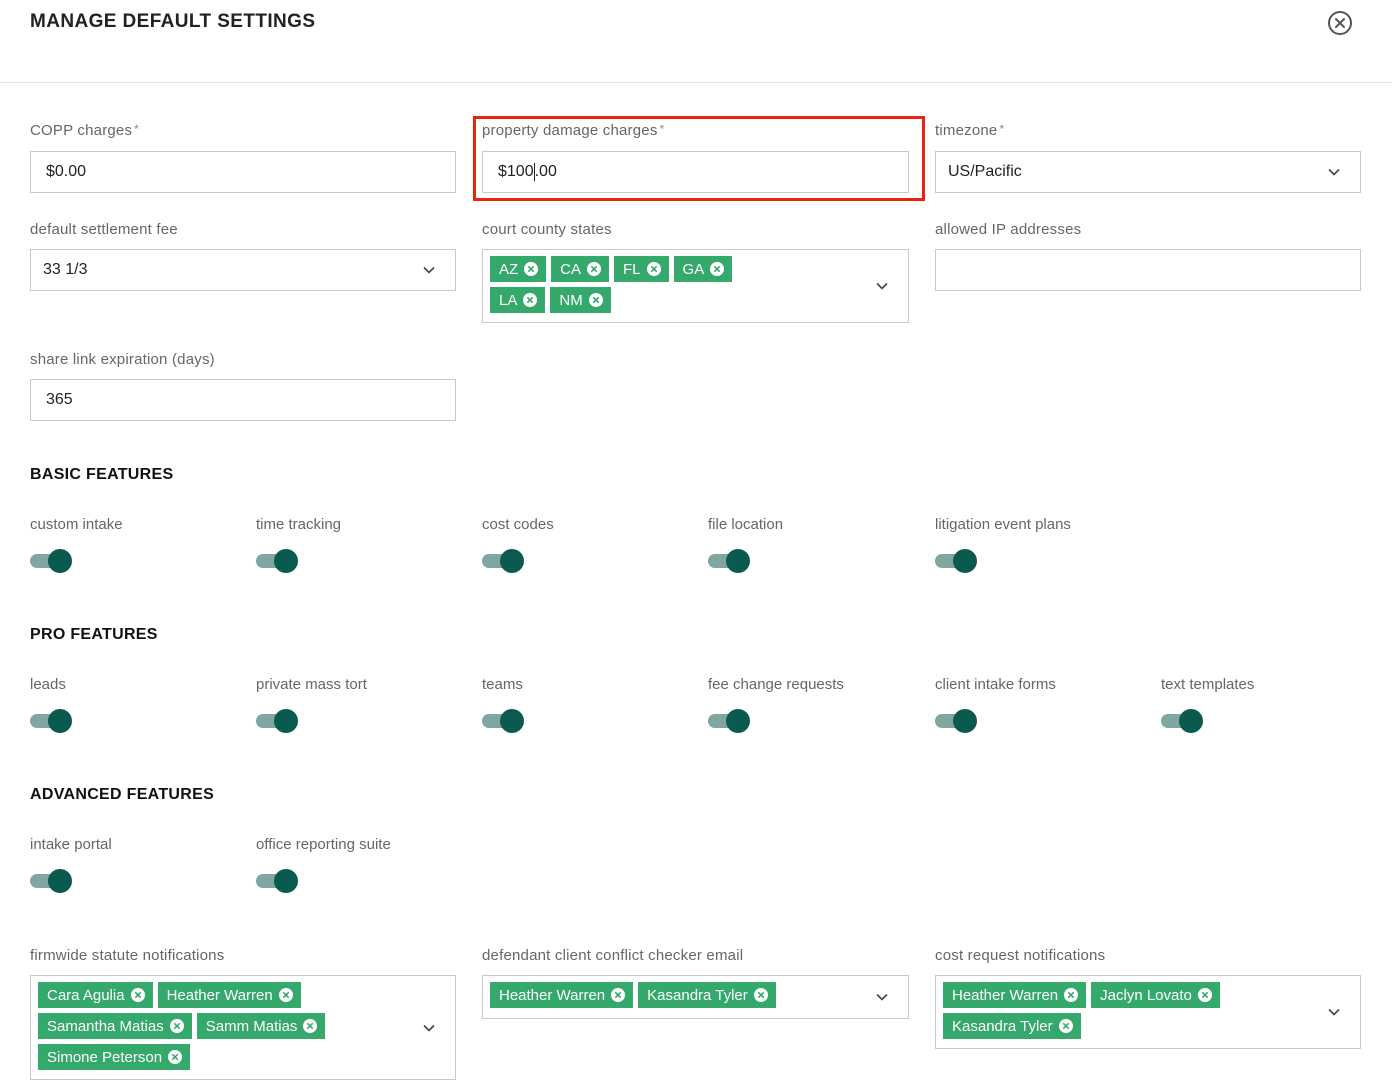  Describe the element at coordinates (641, 269) in the screenshot. I see `chip: FL` at that location.